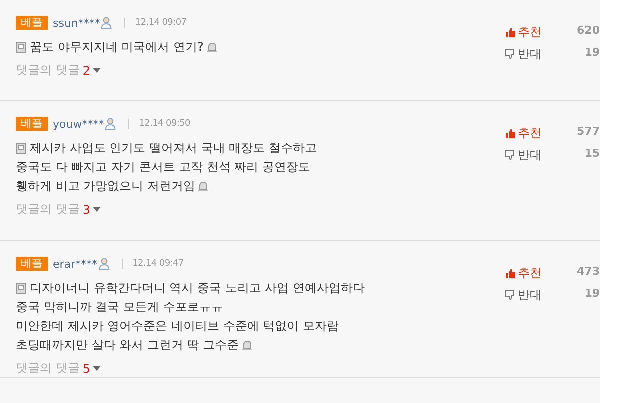 This screenshot has height=403, width=621. Describe the element at coordinates (164, 124) in the screenshot. I see `timestamp: 12.14 09:50` at that location.